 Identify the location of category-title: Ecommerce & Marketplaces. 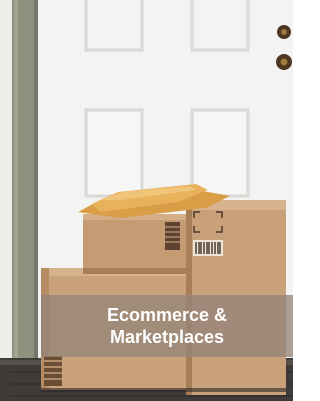
(167, 326).